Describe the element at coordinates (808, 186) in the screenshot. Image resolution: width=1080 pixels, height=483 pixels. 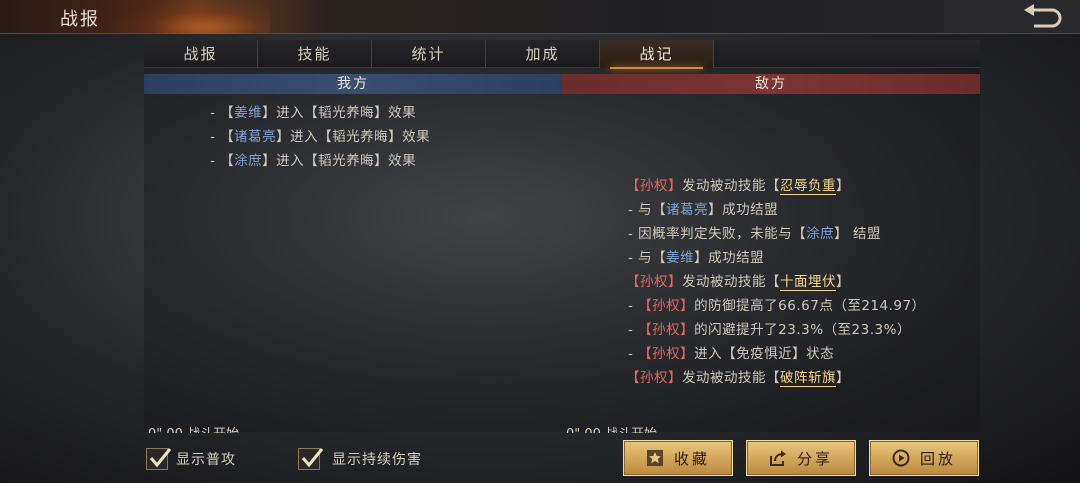
I see `skill-name: 忍辱负重` at that location.